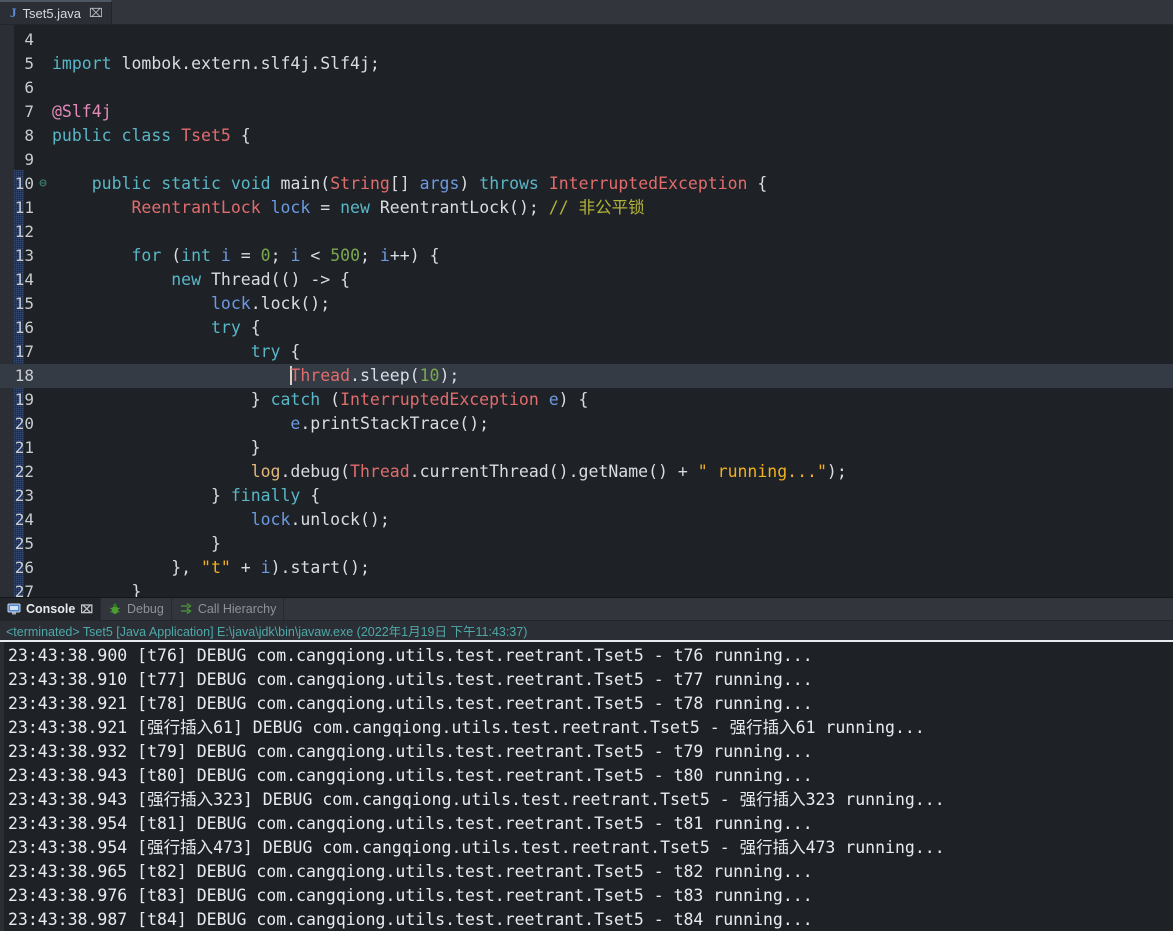  What do you see at coordinates (586, 352) in the screenshot?
I see `code-line: 17 try {` at bounding box center [586, 352].